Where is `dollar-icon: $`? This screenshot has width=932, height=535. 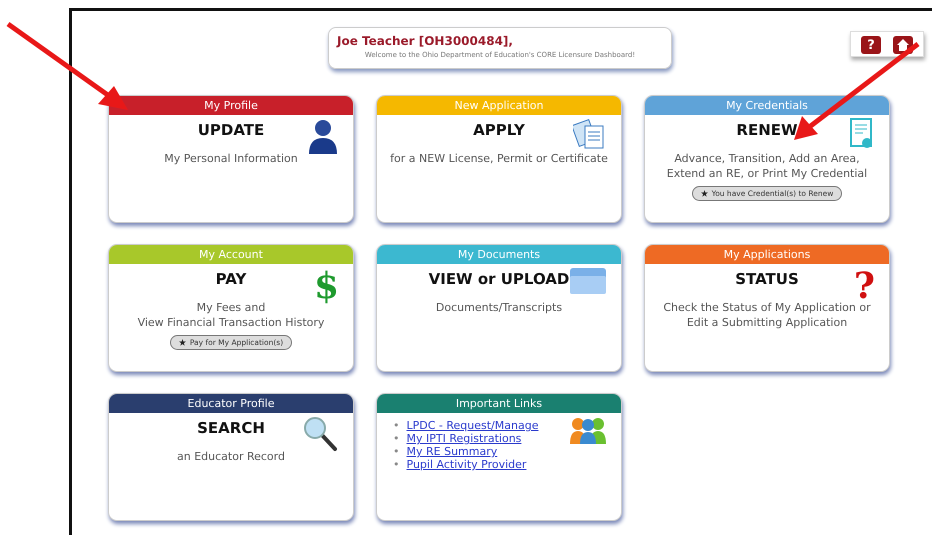
dollar-icon: $ is located at coordinates (326, 286).